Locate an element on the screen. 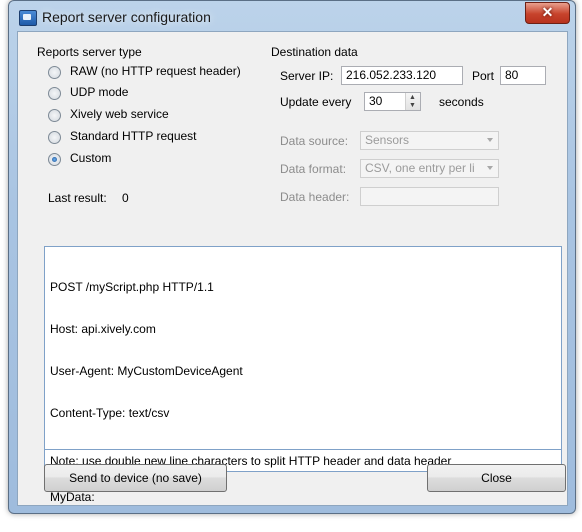 The image size is (582, 532). data-format-select: CSV, one entry per li is located at coordinates (429, 168).